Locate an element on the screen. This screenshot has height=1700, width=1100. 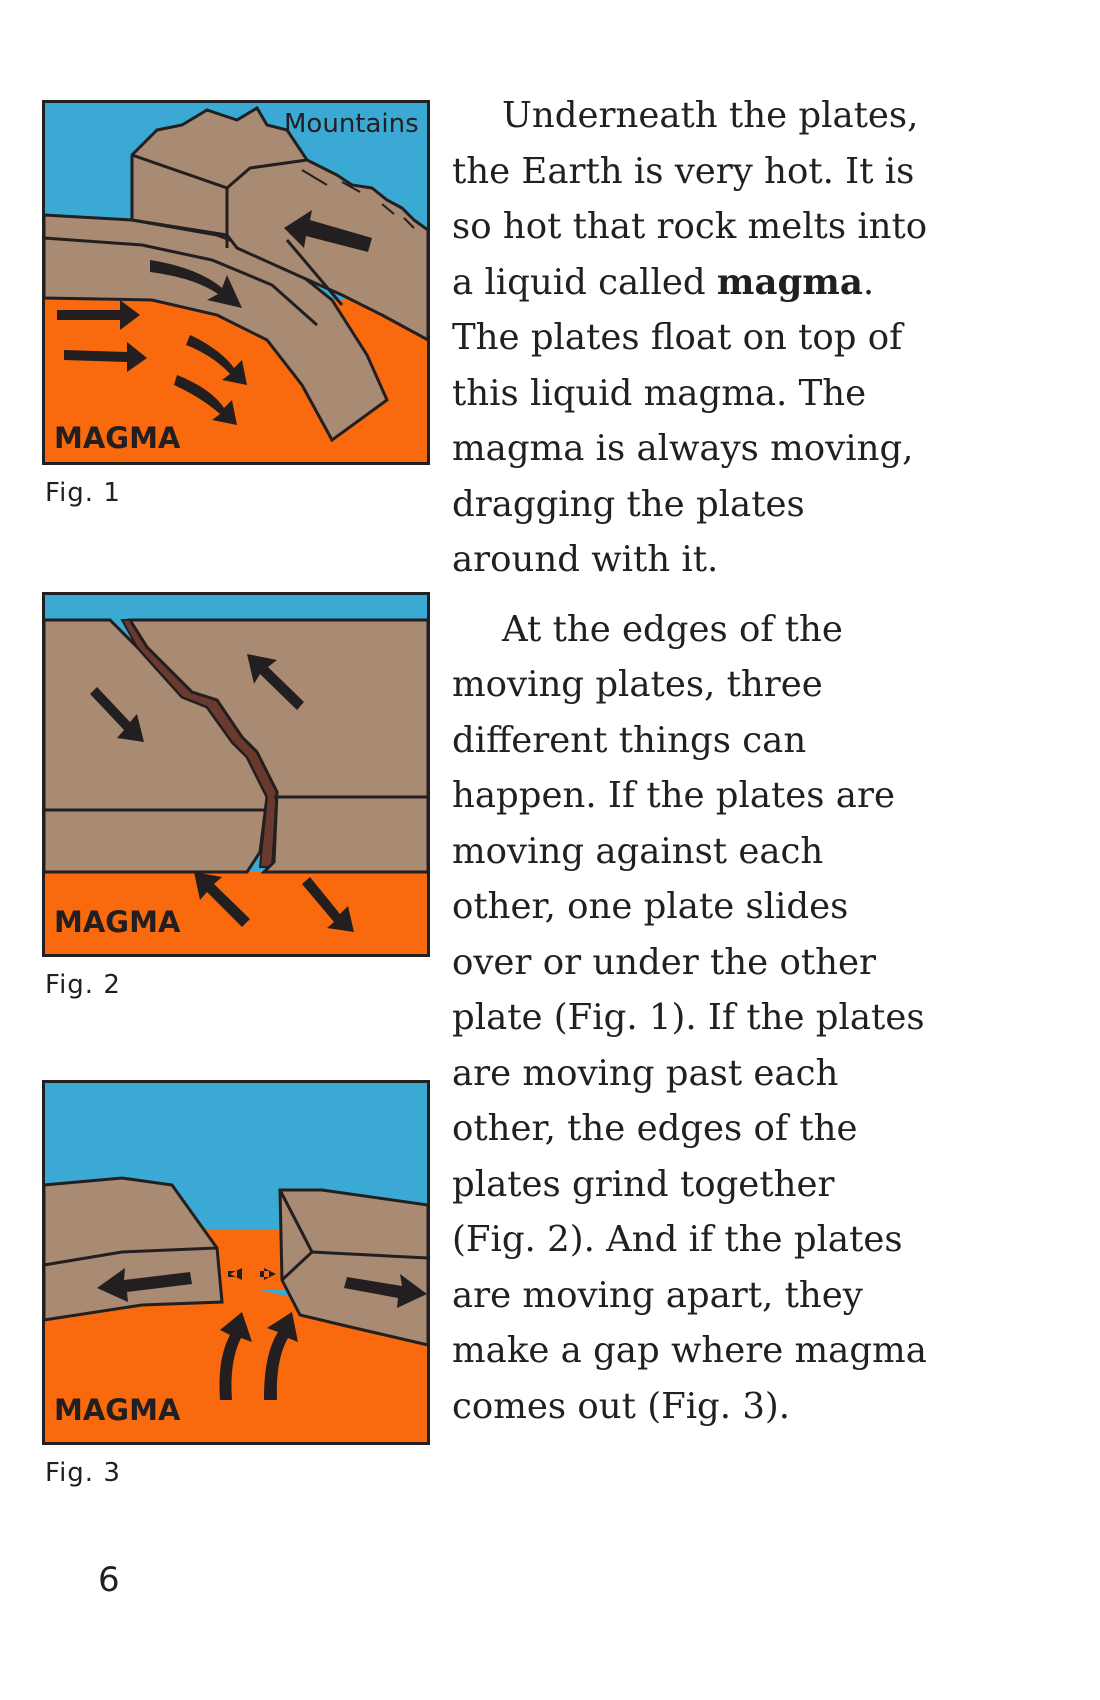
figure-2-caption: Fig. 2 is located at coordinates (83, 985).